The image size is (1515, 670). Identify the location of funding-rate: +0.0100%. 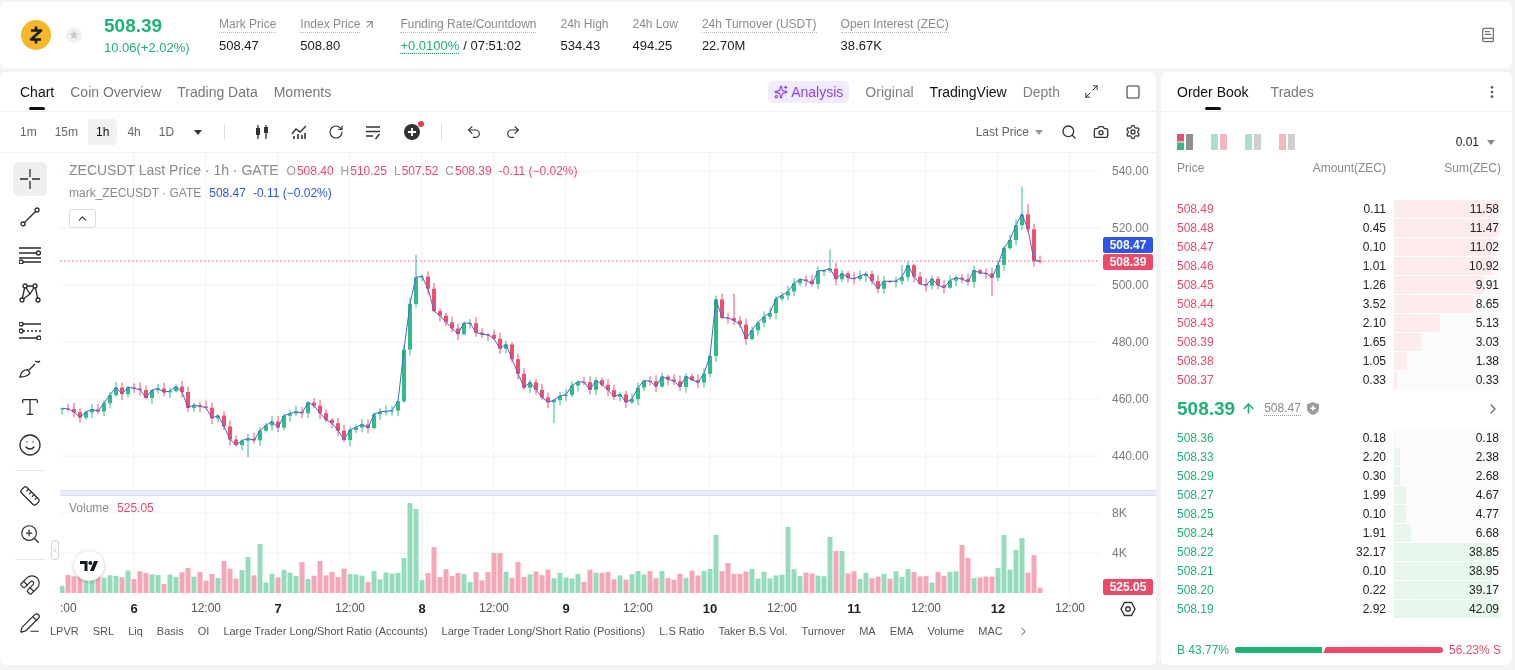
(430, 45).